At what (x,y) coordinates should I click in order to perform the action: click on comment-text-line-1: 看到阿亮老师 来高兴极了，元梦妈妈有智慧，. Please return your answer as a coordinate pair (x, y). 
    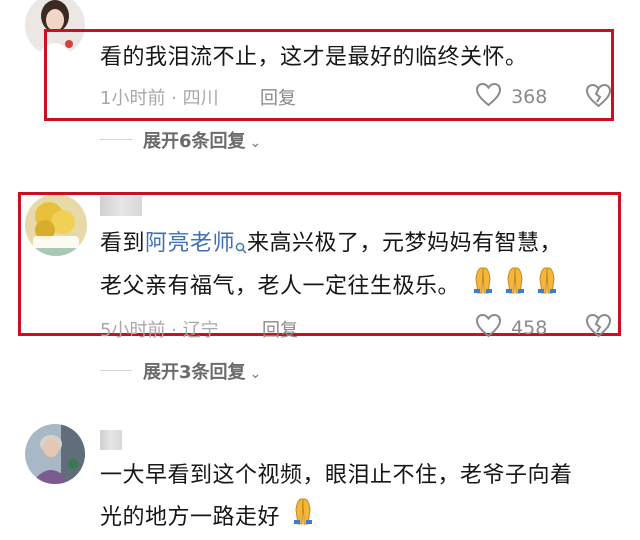
    Looking at the image, I should click on (331, 244).